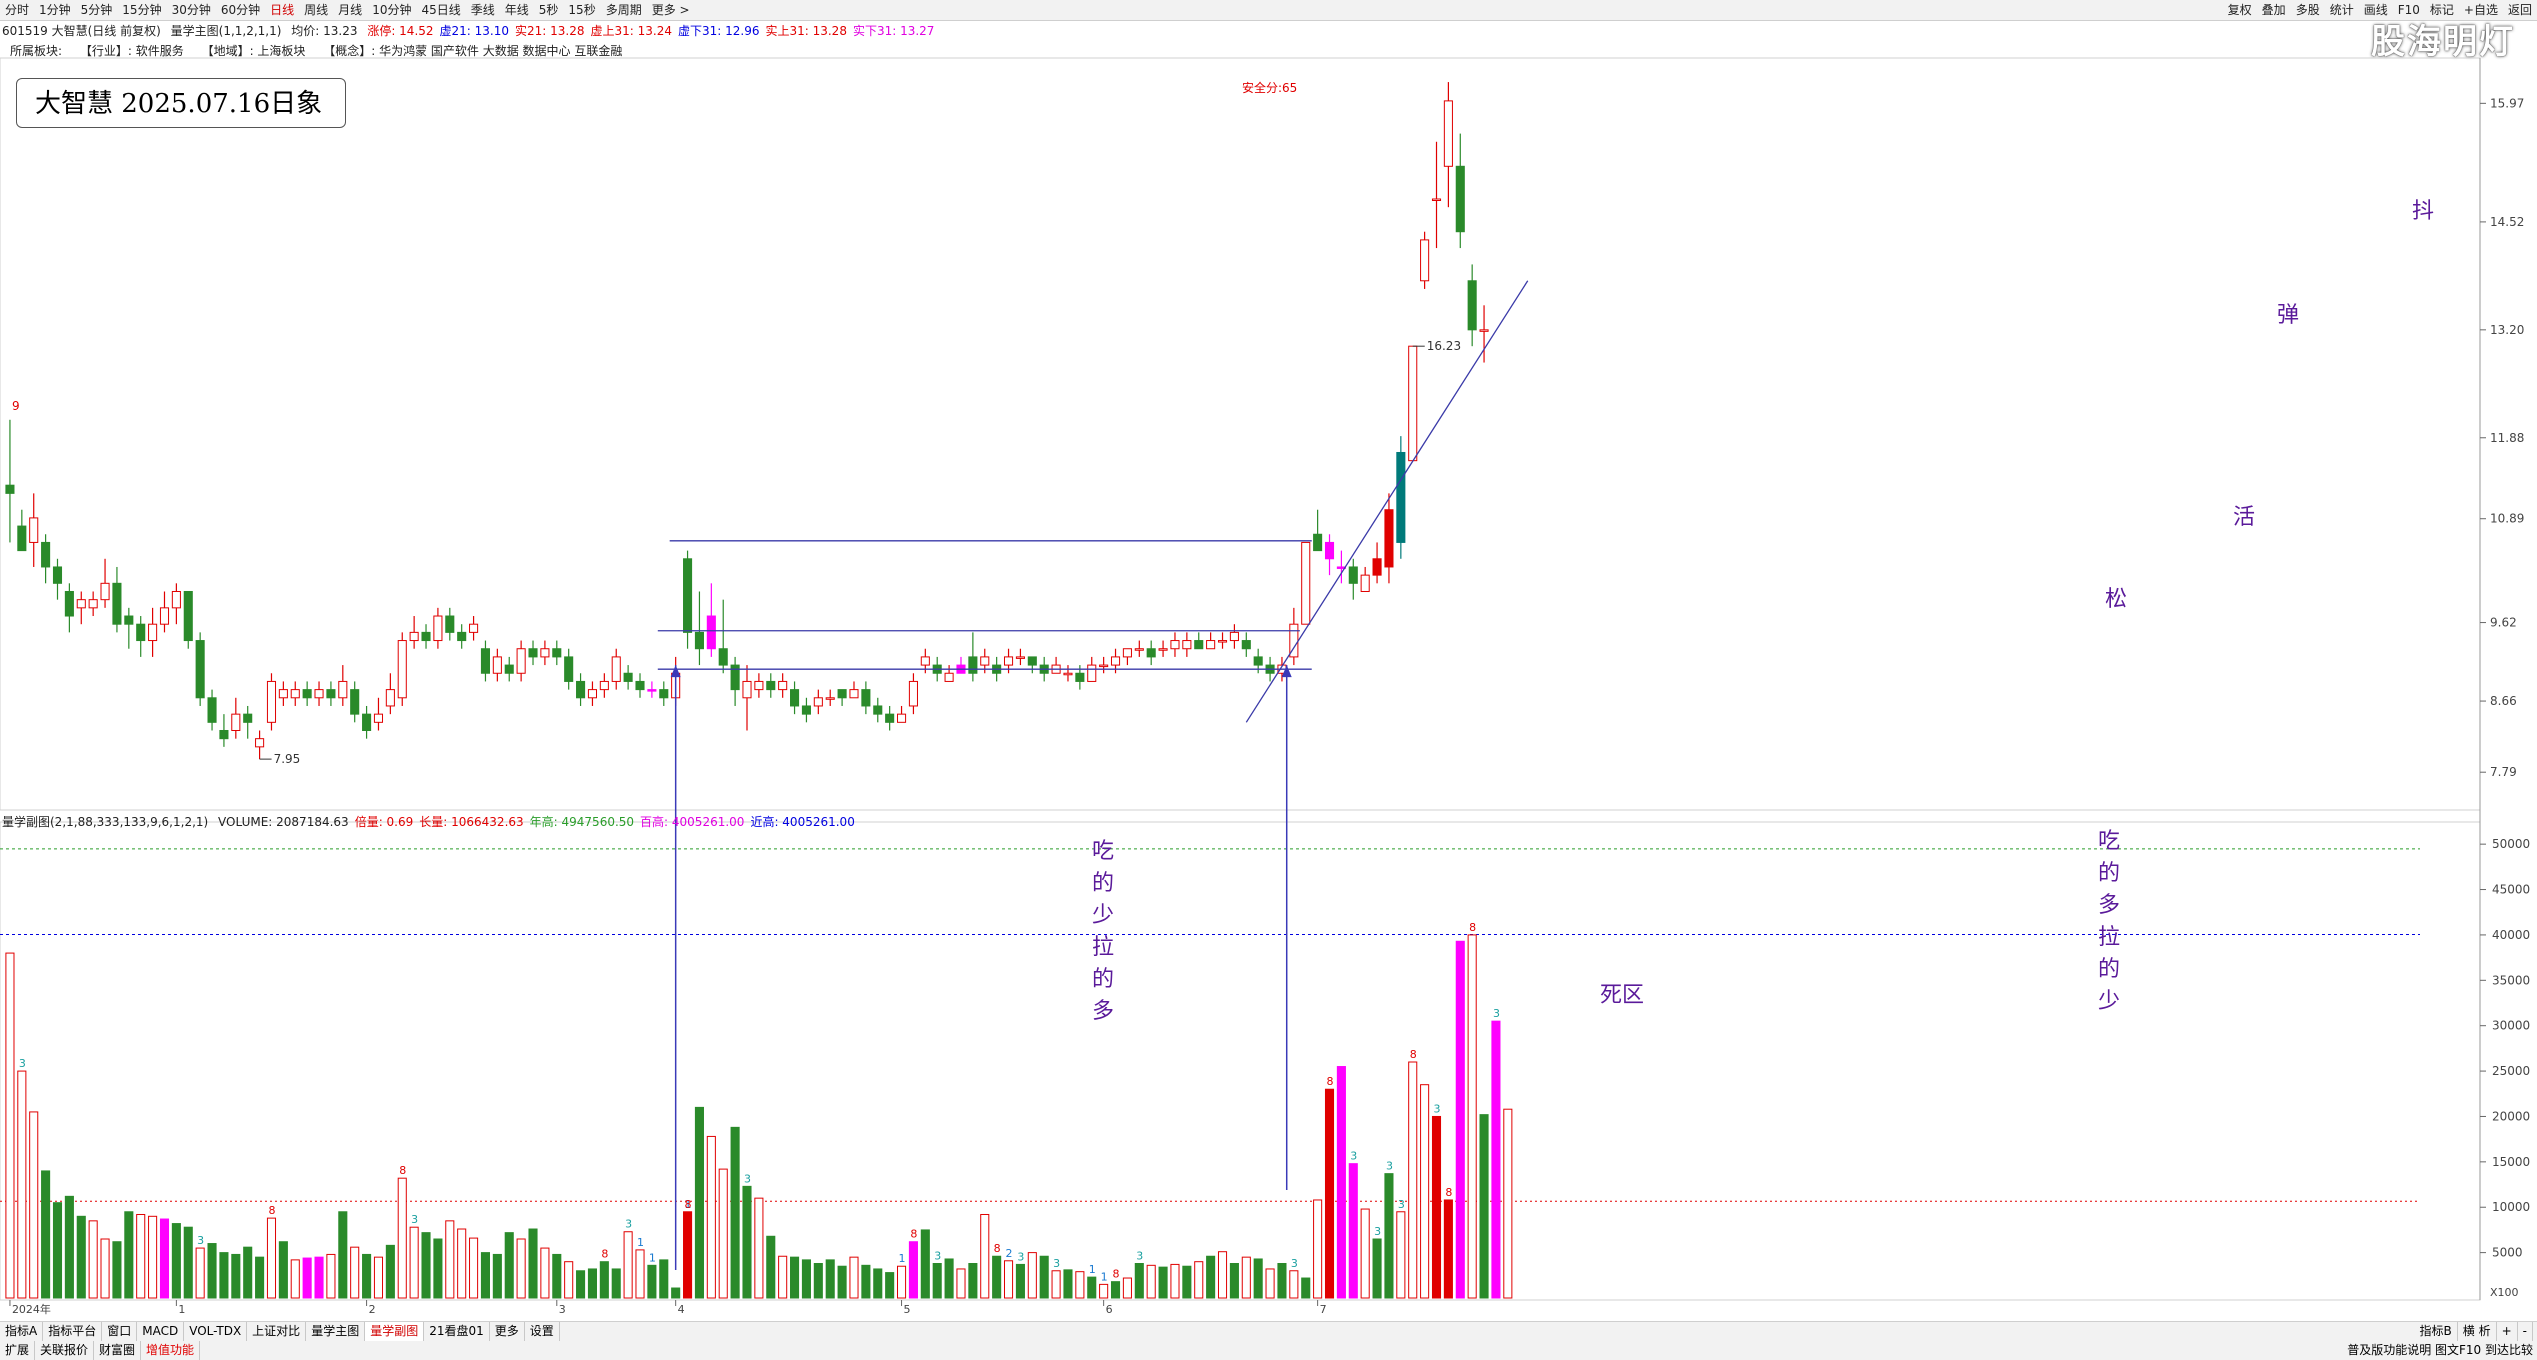  What do you see at coordinates (336, 1331) in the screenshot?
I see `bottom-tab-6: 量学主图` at bounding box center [336, 1331].